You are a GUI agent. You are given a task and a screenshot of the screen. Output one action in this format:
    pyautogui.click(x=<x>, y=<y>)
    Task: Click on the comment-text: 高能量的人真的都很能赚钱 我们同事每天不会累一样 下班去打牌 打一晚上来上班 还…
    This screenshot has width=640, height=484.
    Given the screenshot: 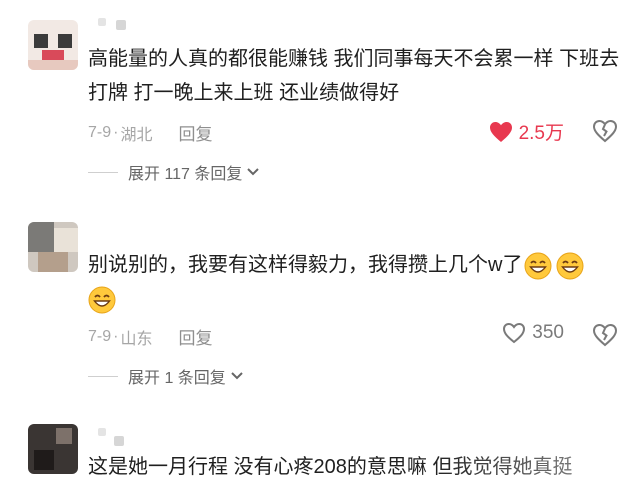 What is the action you would take?
    pyautogui.click(x=354, y=76)
    